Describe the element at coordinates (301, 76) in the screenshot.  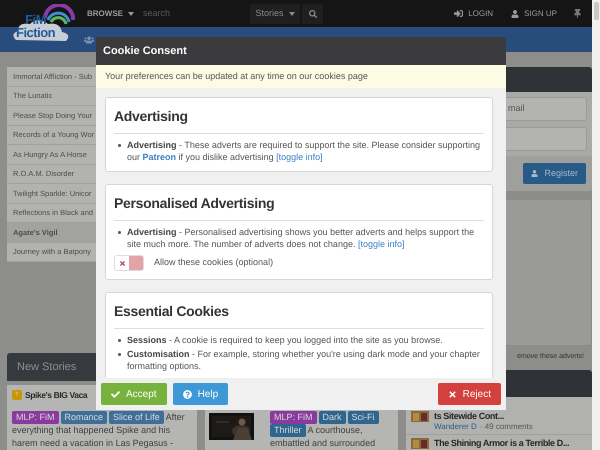
I see `info-notice: Your preferences can be updated at any time on our cookies page` at that location.